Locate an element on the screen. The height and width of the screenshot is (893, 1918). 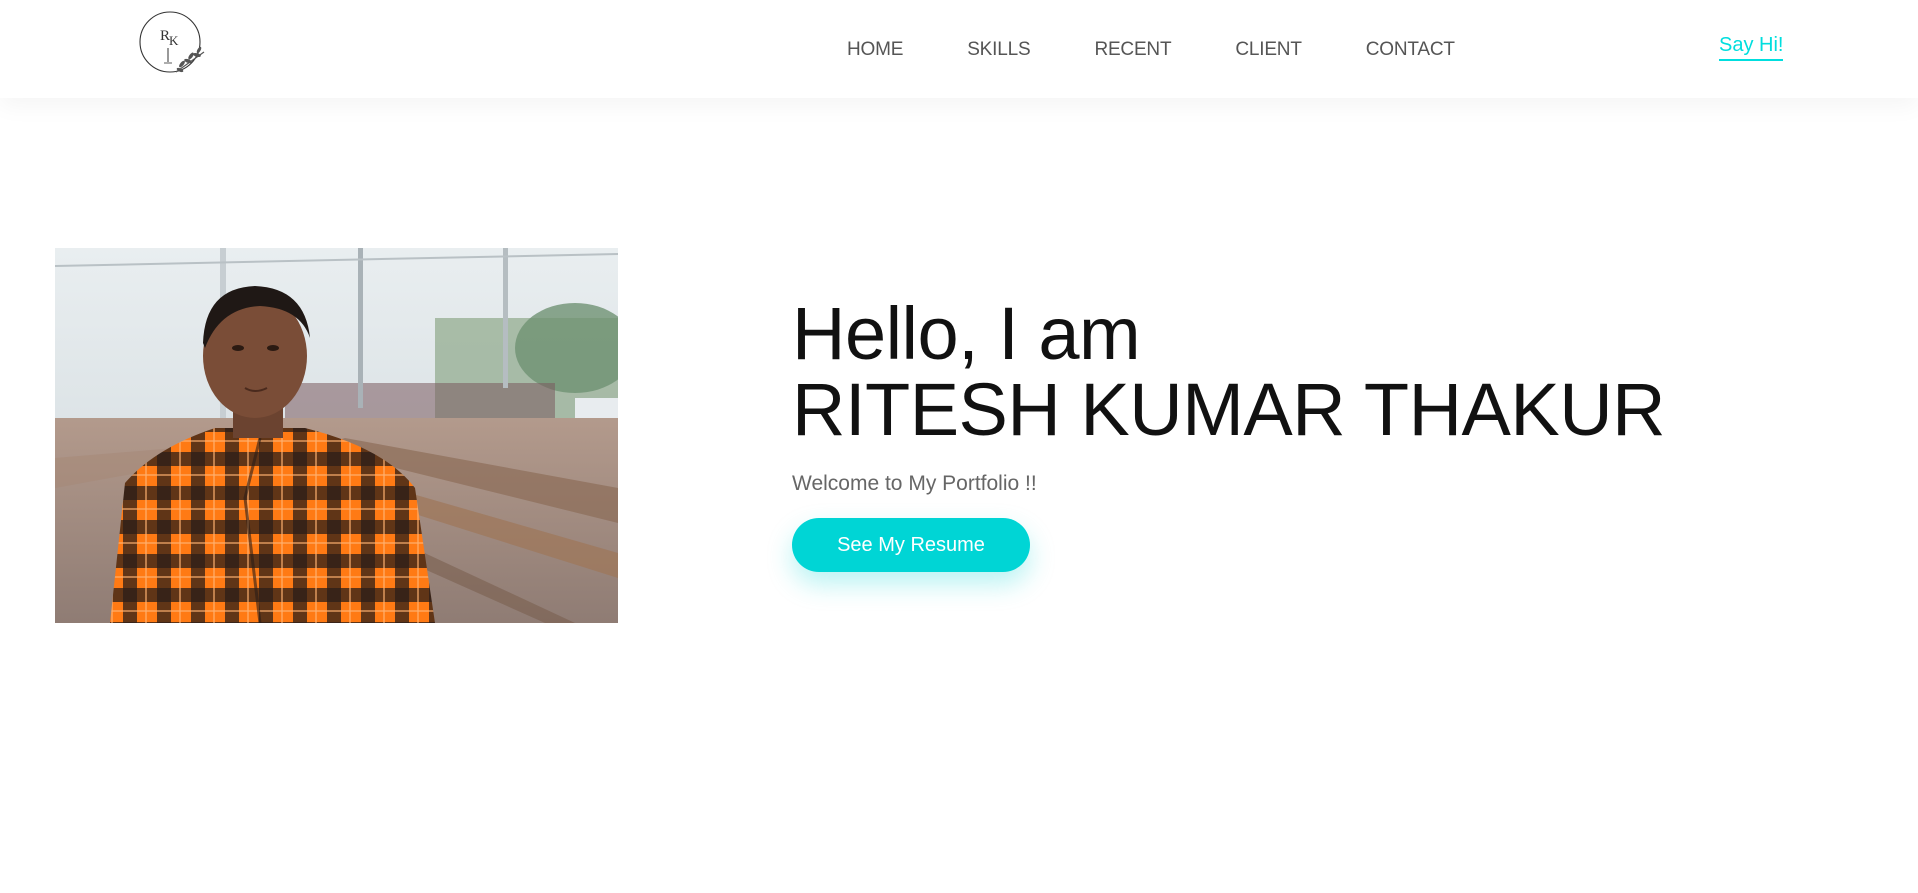
hero-tagline: Welcome to My Portfolio !! is located at coordinates (914, 483).